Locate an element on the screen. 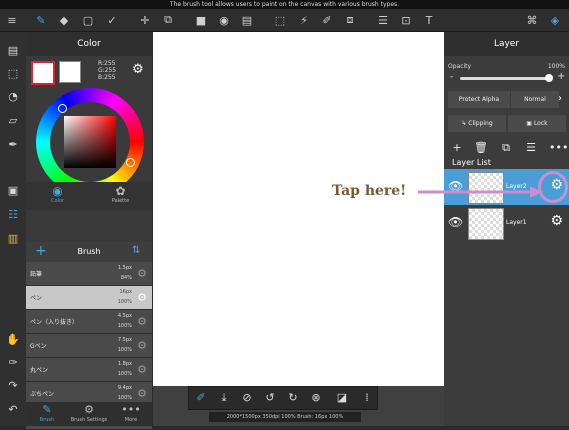  brush-size: 1.5px is located at coordinates (124, 268).